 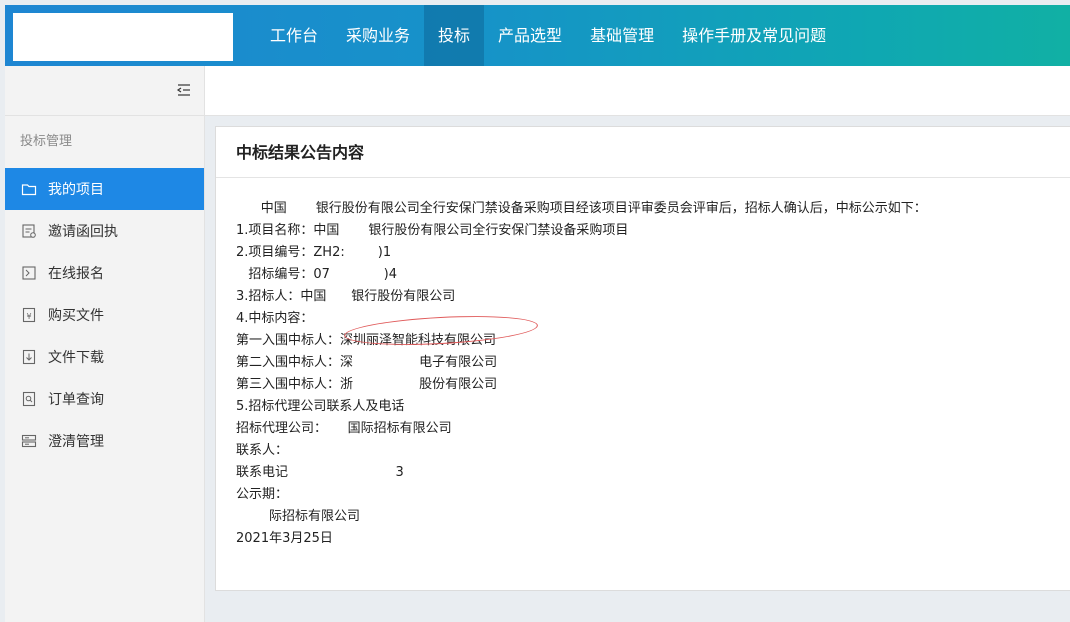 What do you see at coordinates (454, 35) in the screenshot?
I see `nav-bidding: 投标` at bounding box center [454, 35].